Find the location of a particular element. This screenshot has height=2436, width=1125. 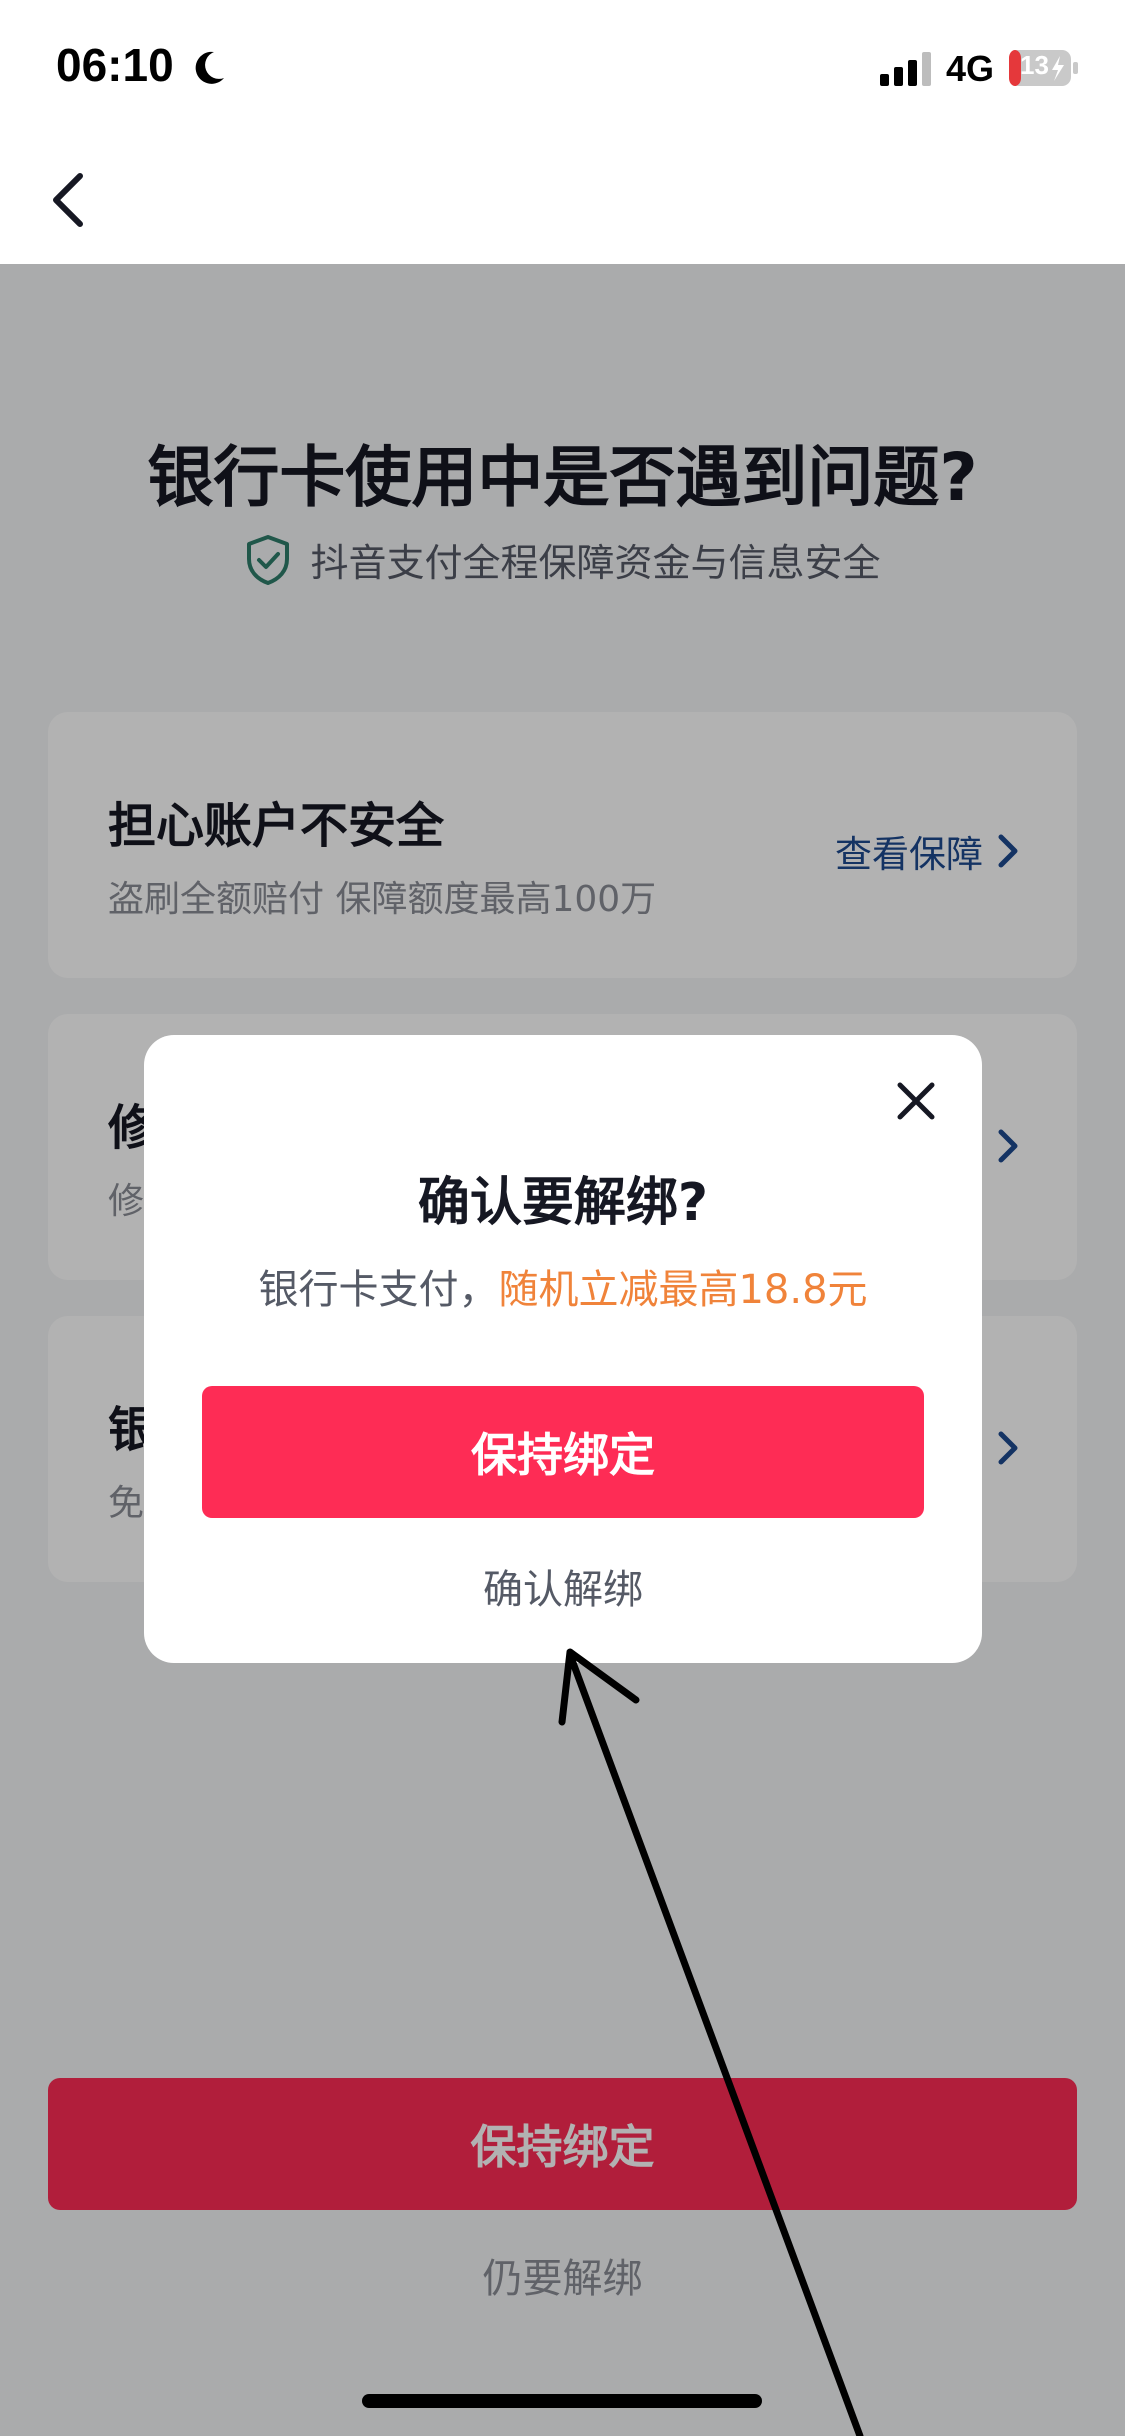

close-icon is located at coordinates (916, 1101).